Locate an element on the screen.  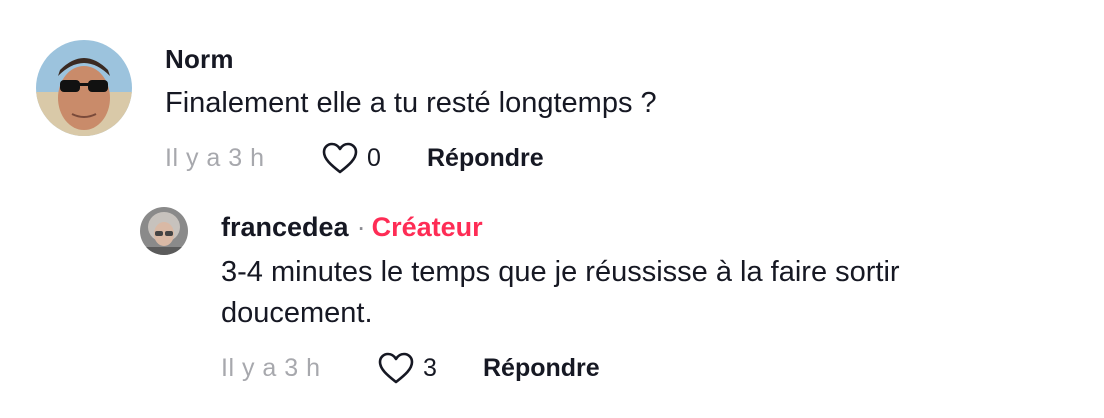
commenter-avatar is located at coordinates (84, 88).